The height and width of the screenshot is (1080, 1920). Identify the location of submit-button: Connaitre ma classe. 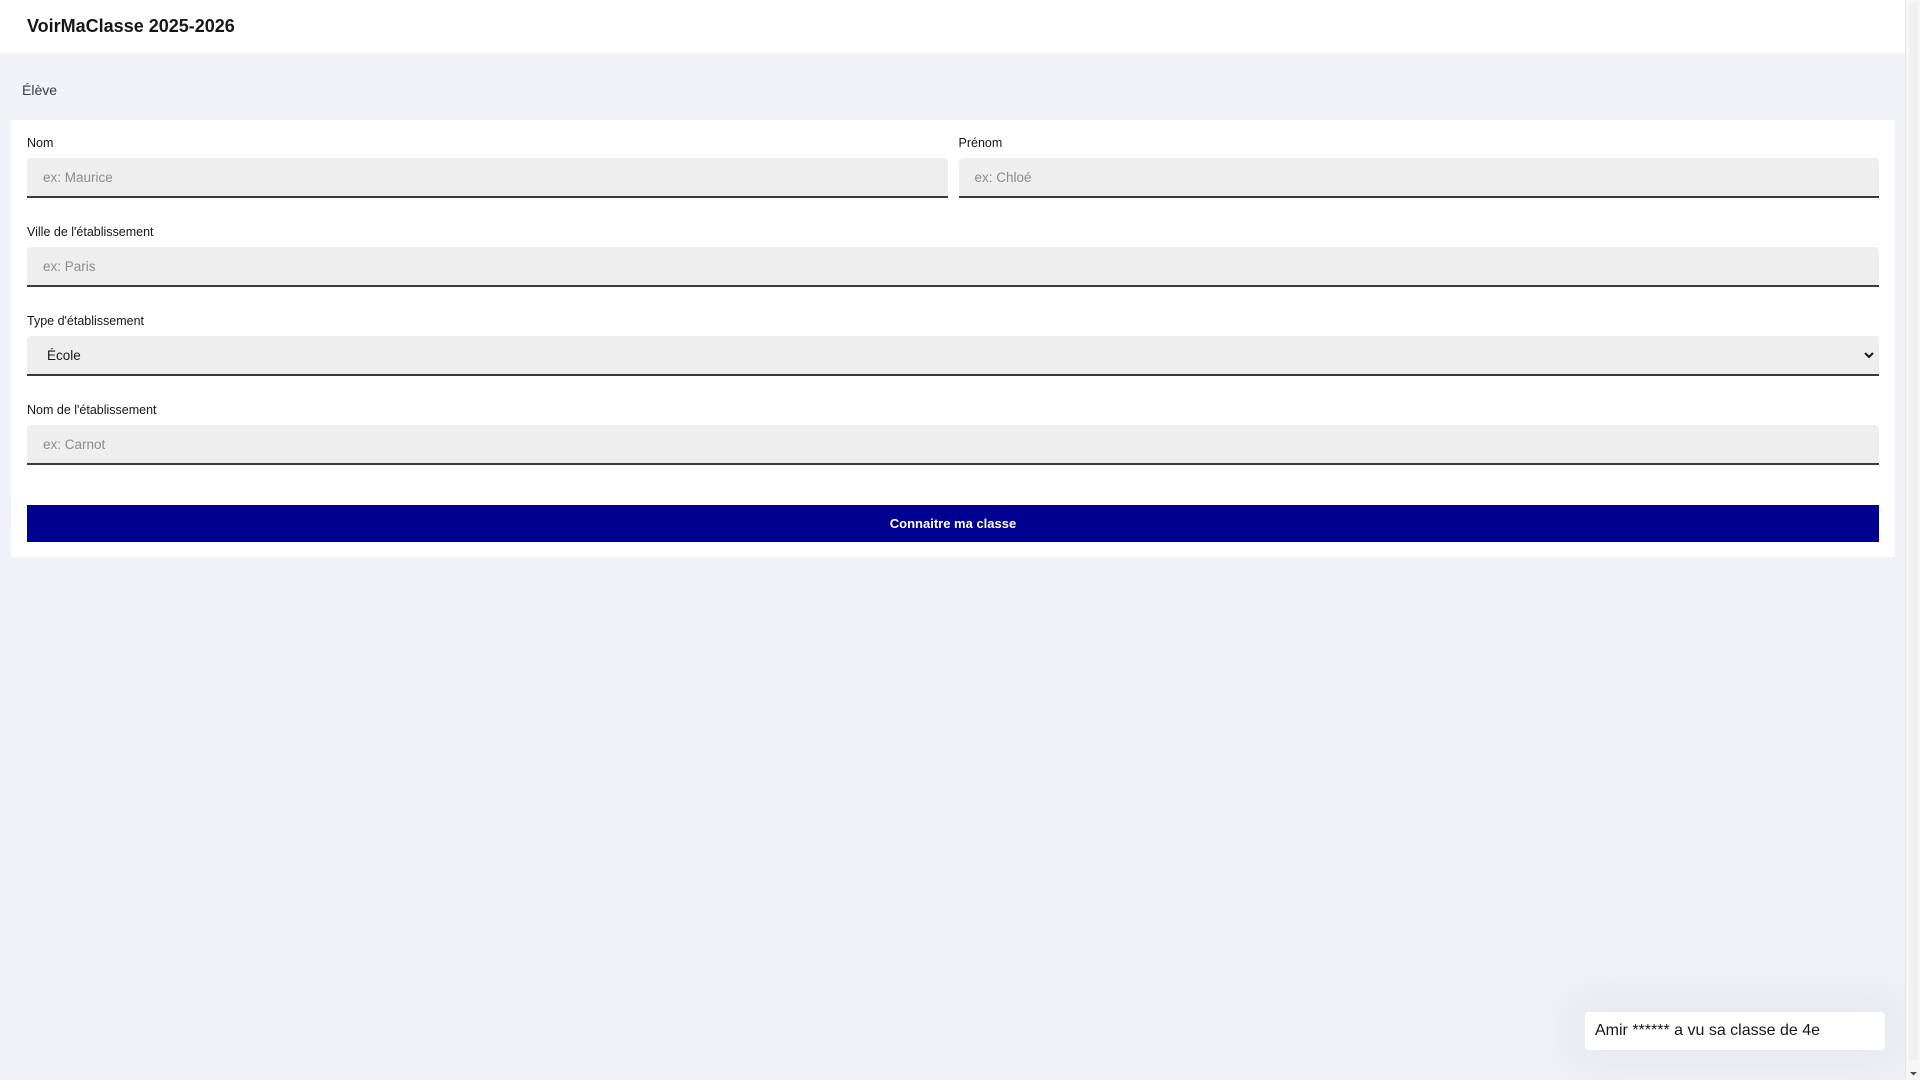
(953, 523).